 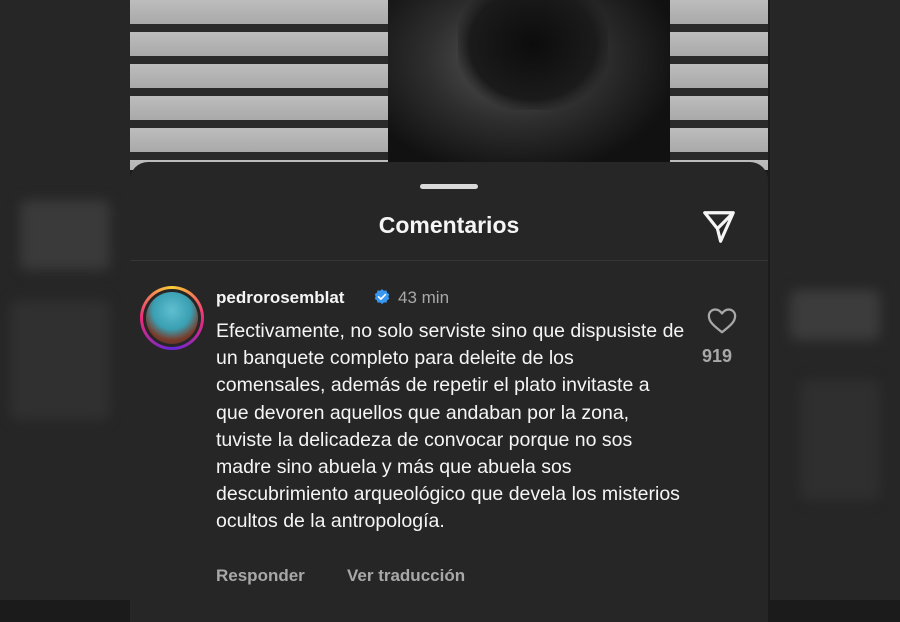 I want to click on background-blur-left, so click(x=65, y=300).